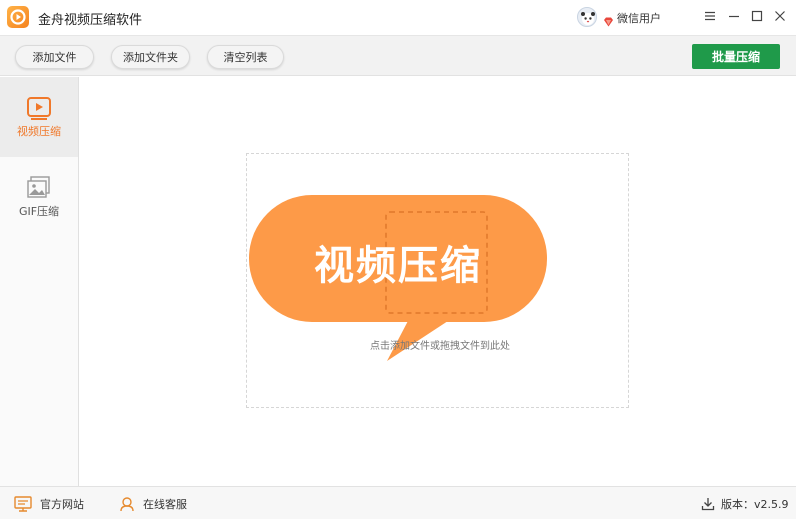 The height and width of the screenshot is (519, 796). What do you see at coordinates (39, 188) in the screenshot?
I see `image-icon` at bounding box center [39, 188].